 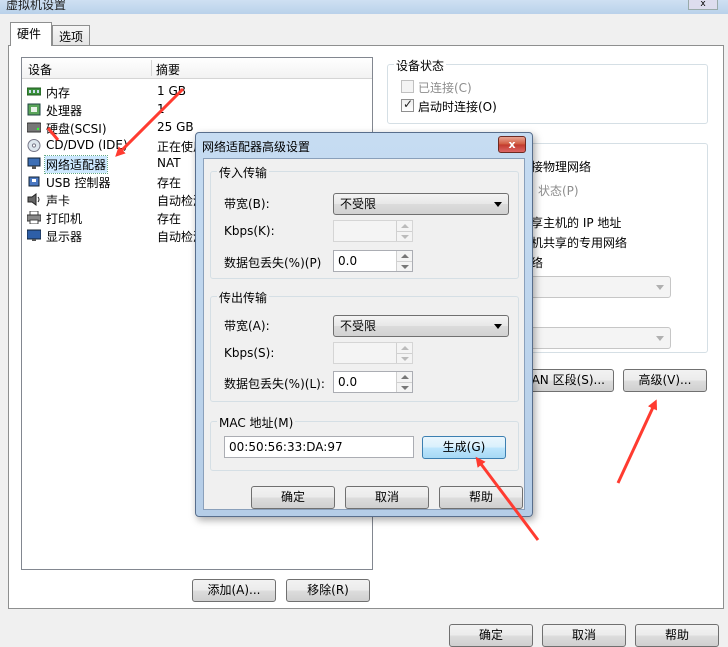 What do you see at coordinates (328, 590) in the screenshot?
I see `remove-device-button: 移除(R)` at bounding box center [328, 590].